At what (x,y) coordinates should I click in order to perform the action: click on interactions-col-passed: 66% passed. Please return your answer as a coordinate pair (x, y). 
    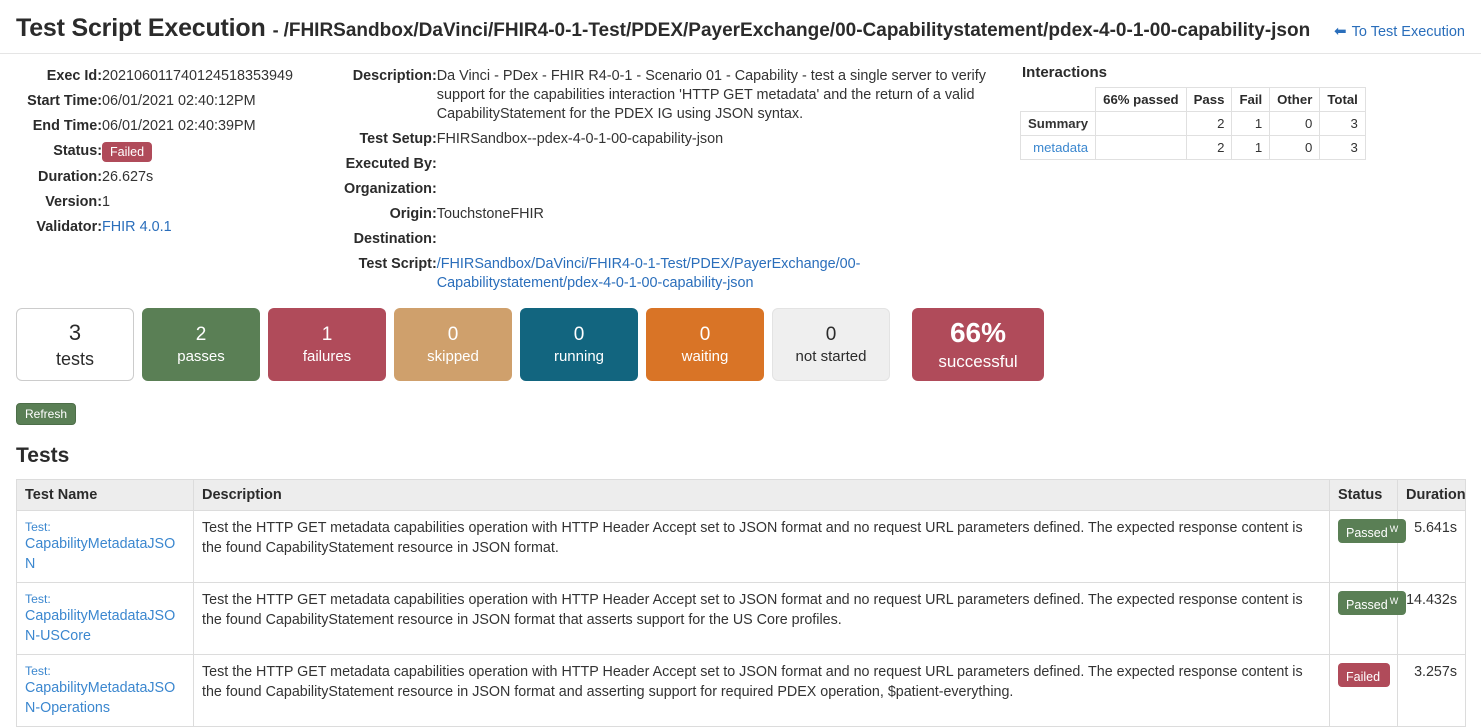
    Looking at the image, I should click on (1141, 99).